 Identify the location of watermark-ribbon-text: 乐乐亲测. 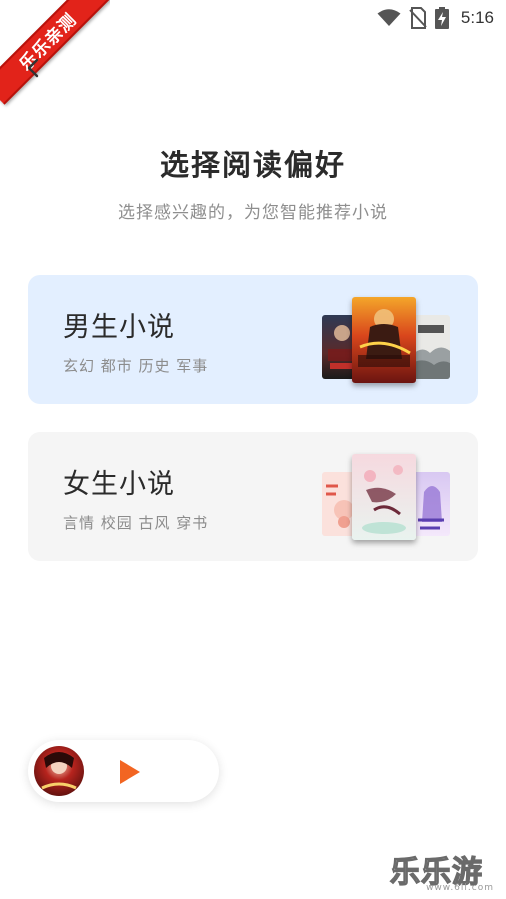
(55, 52).